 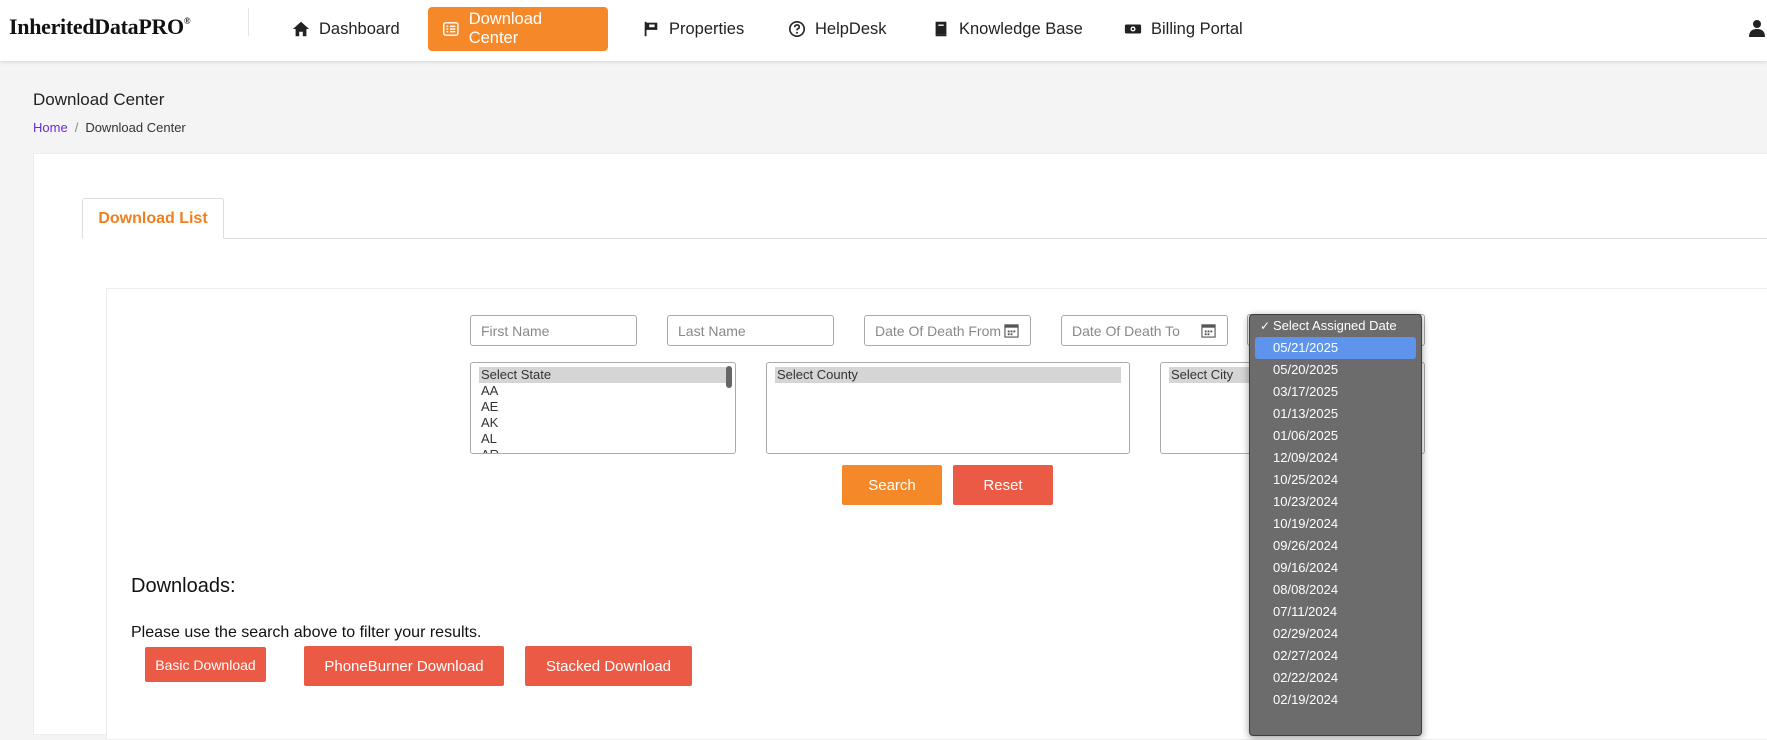 What do you see at coordinates (924, 238) in the screenshot?
I see `tab-bar-line` at bounding box center [924, 238].